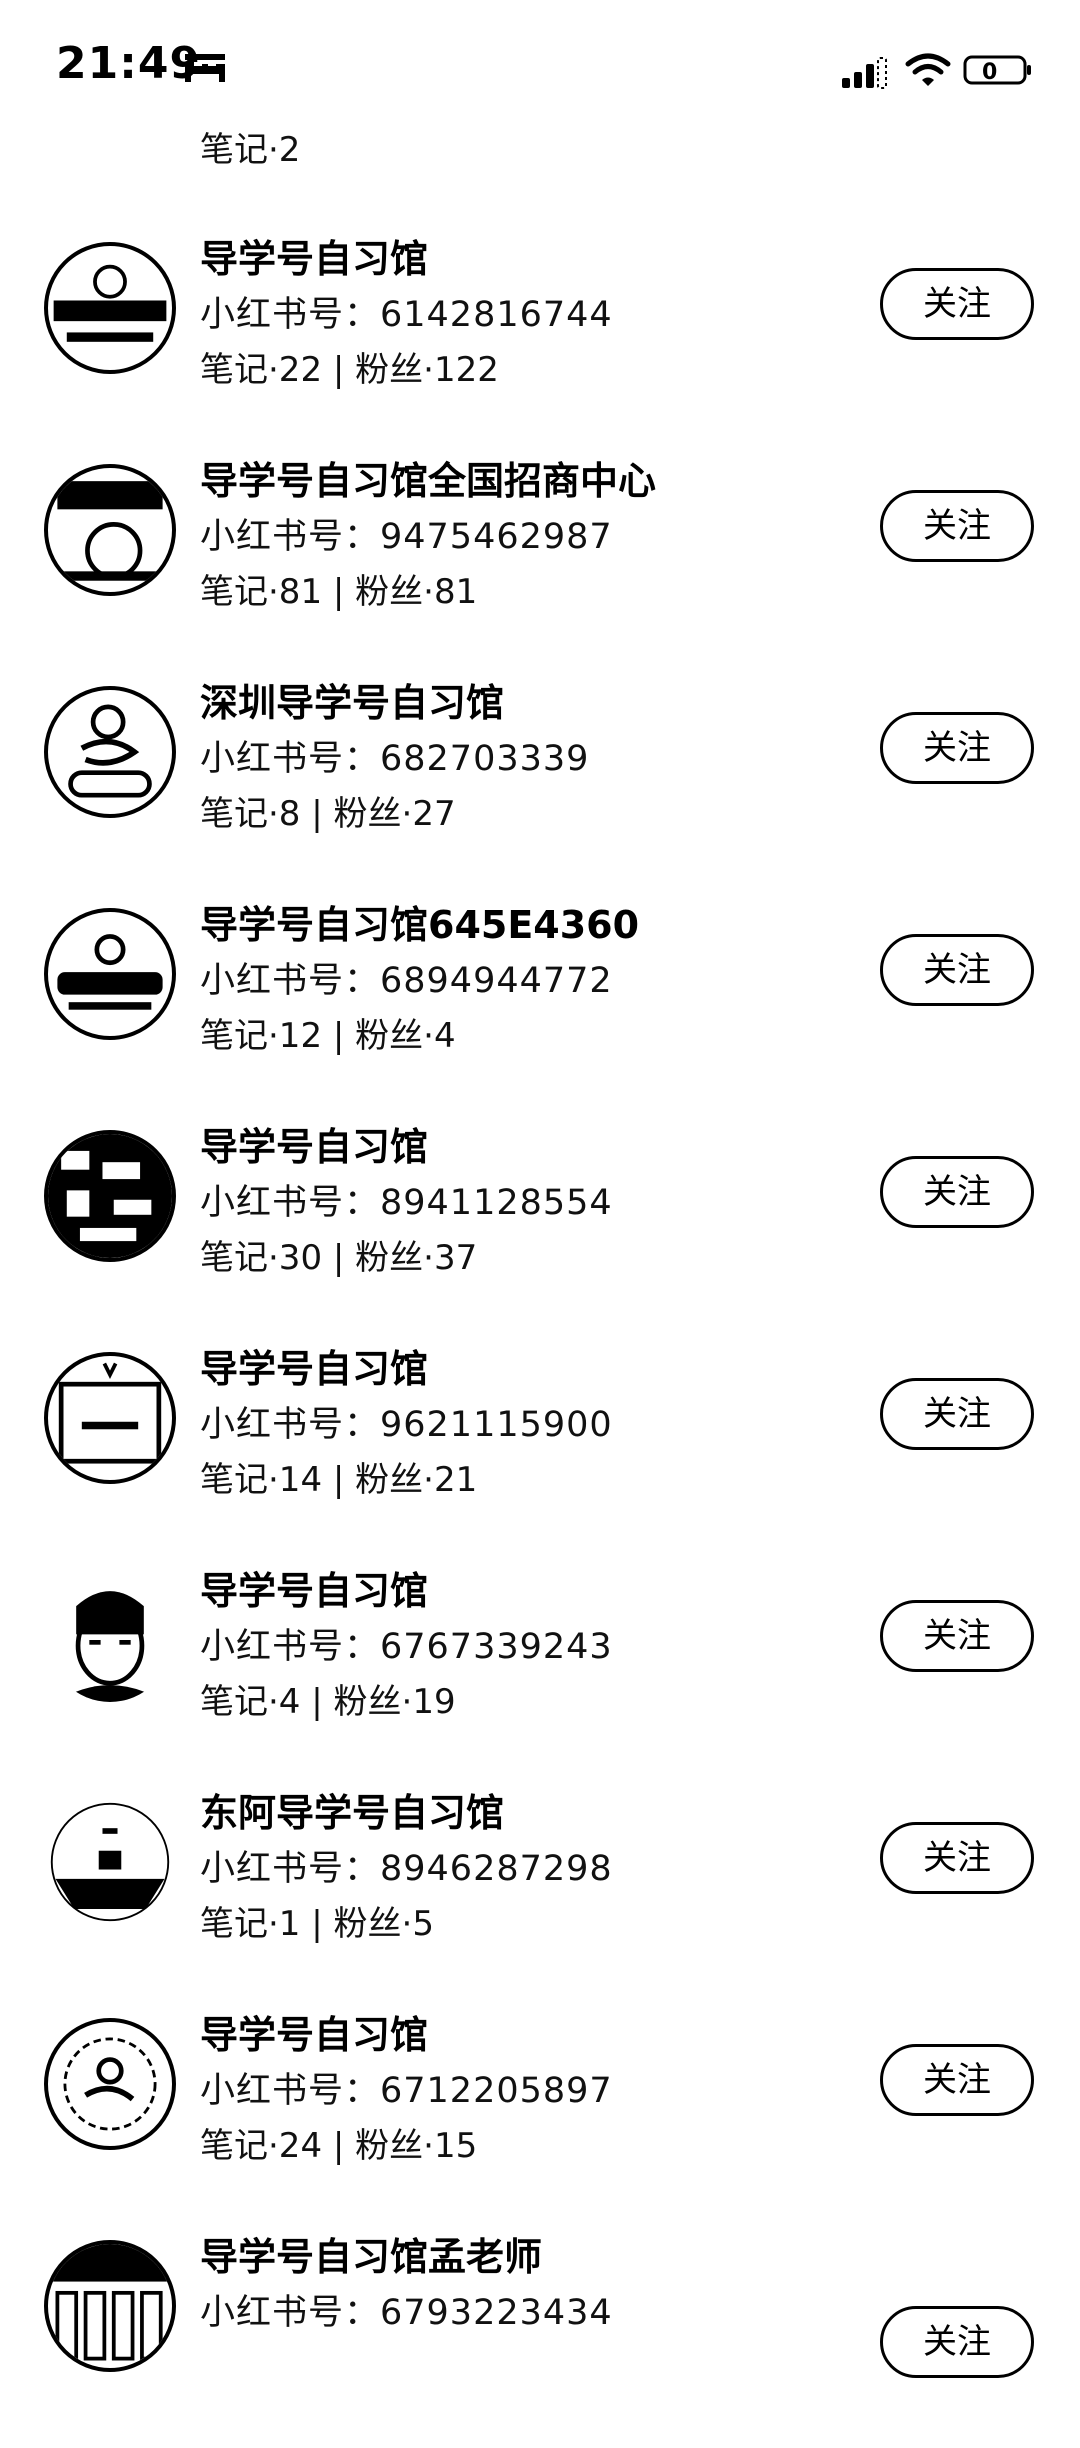 This screenshot has height=2448, width=1080. What do you see at coordinates (540, 2337) in the screenshot?
I see `user-row: 导学号自习馆孟老师 小红书号：6793223434 关注` at bounding box center [540, 2337].